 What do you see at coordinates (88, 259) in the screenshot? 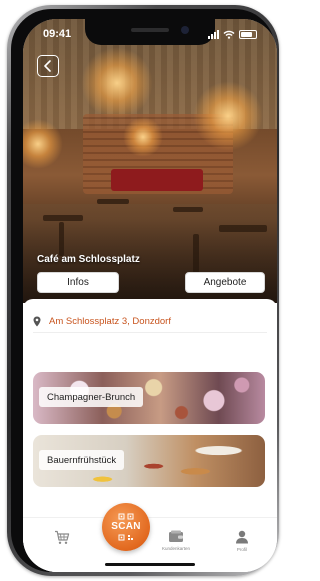
I see `place-title: Café am Schlossplatz` at bounding box center [88, 259].